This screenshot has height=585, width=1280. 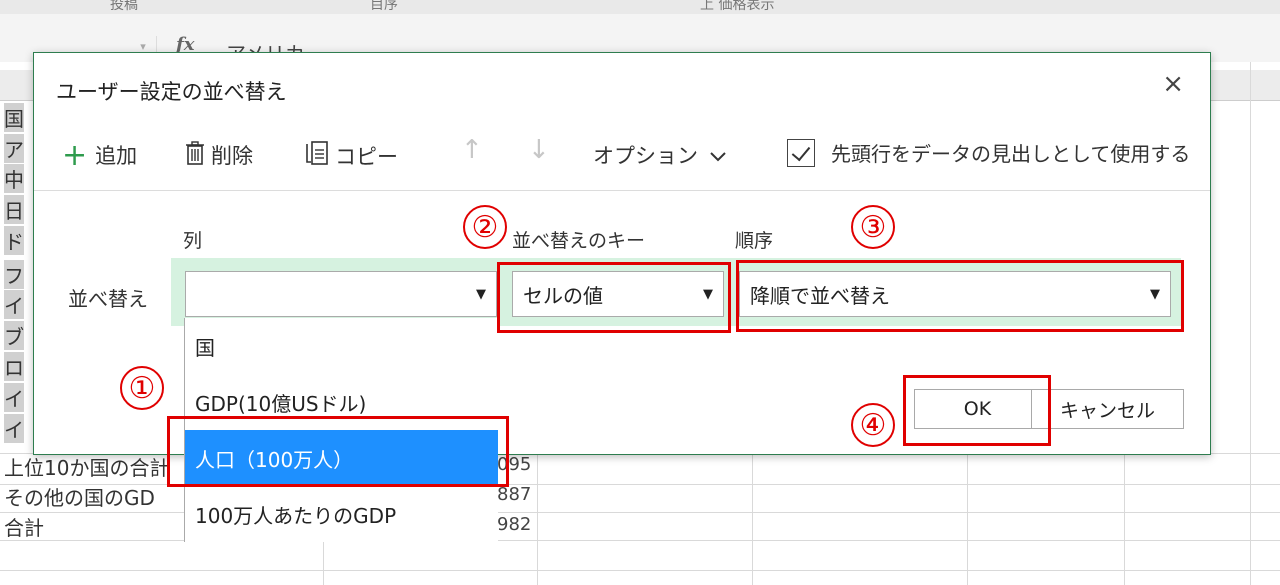 I want to click on row-label: 合計, so click(x=24, y=526).